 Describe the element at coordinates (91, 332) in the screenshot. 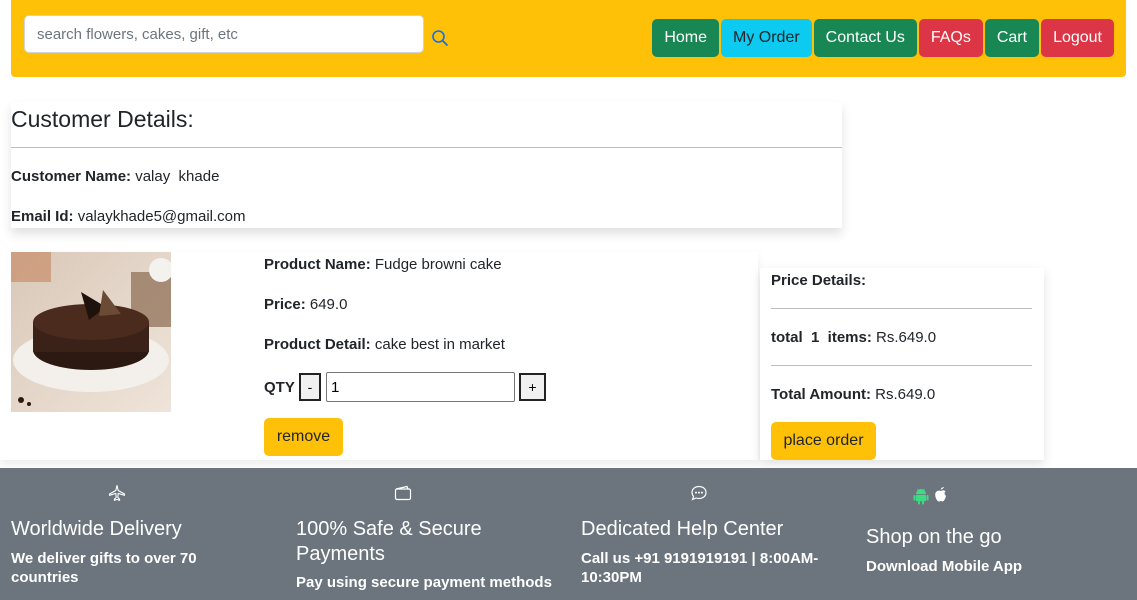

I see `product-image` at that location.